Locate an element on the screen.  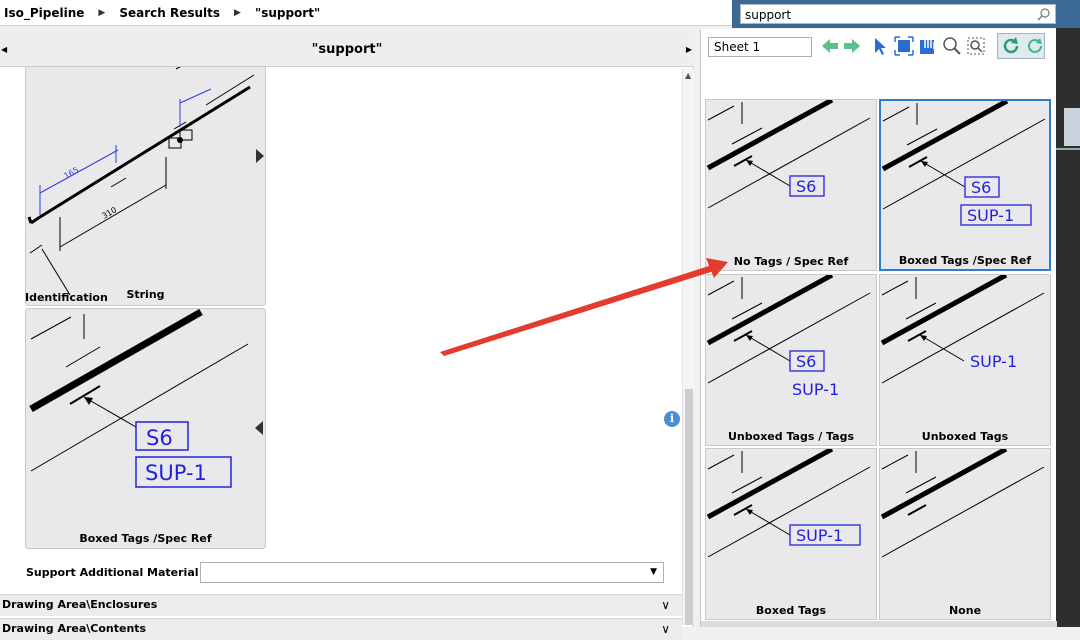
section-label: Drawing Area\Enclosures is located at coordinates (80, 604).